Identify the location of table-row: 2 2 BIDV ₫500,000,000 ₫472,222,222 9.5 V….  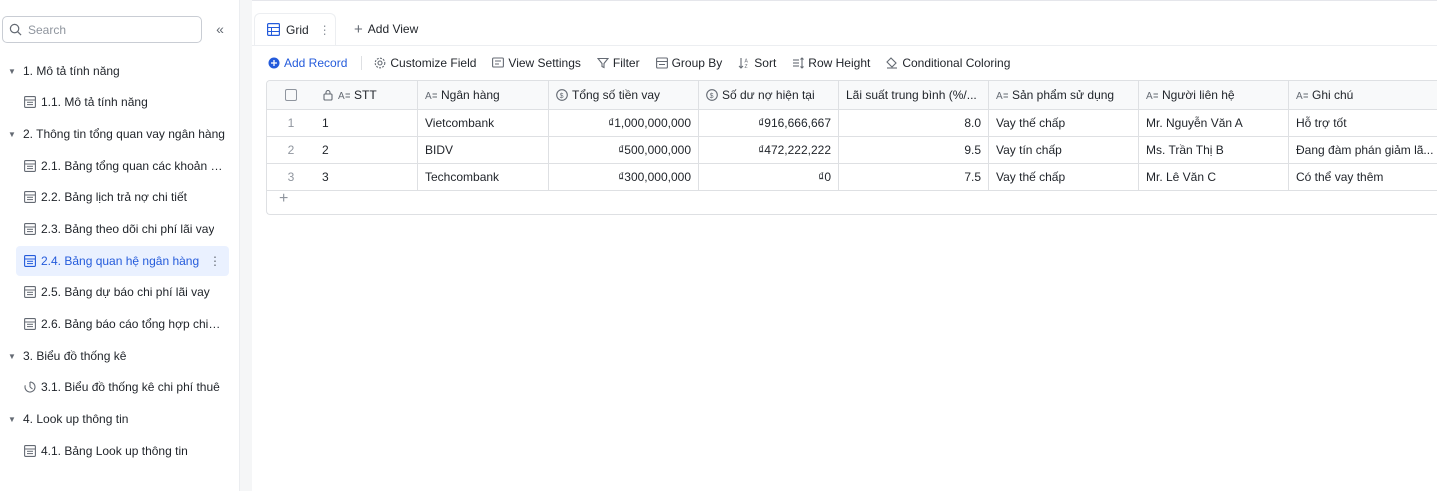
(852, 150).